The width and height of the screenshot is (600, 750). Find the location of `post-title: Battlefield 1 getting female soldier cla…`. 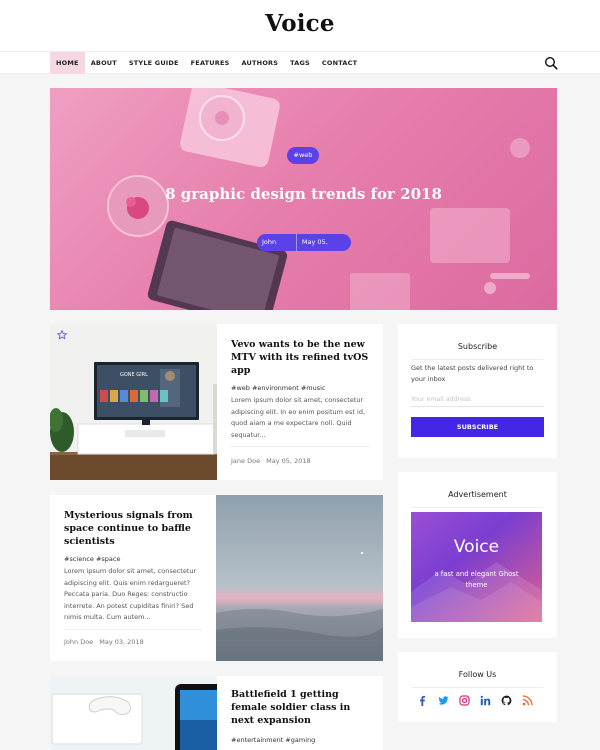

post-title: Battlefield 1 getting female soldier cla… is located at coordinates (302, 707).